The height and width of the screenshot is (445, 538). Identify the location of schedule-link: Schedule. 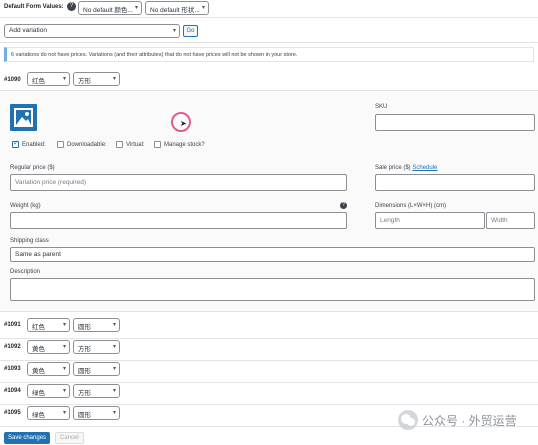
(424, 168).